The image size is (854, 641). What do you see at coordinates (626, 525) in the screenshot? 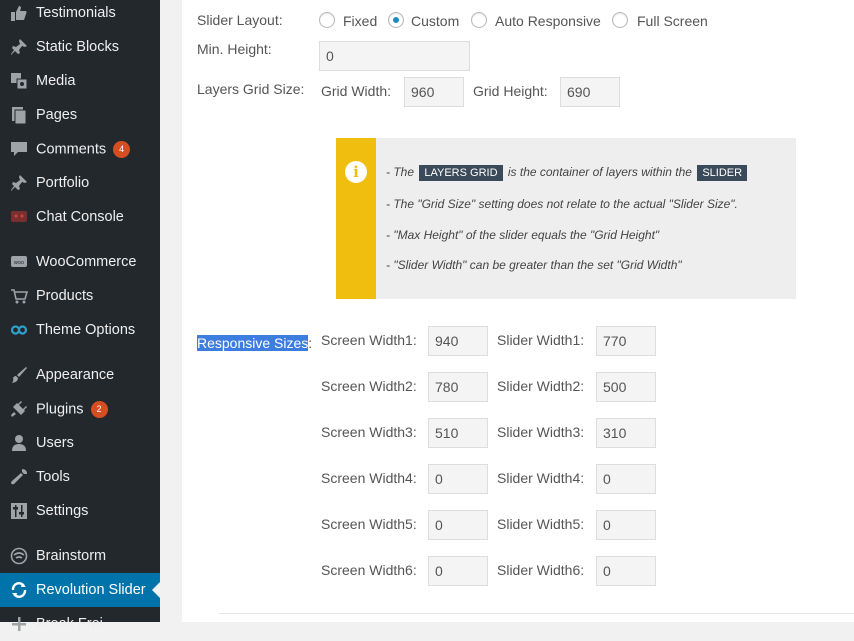
I see `slider-width-5-input: 0` at bounding box center [626, 525].